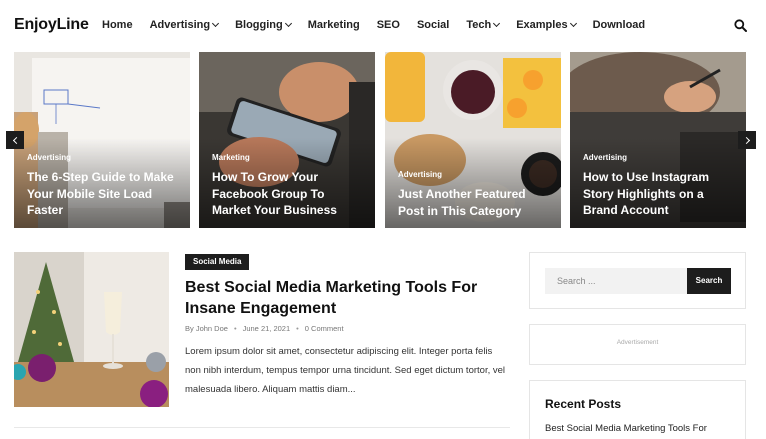 Image resolution: width=766 pixels, height=439 pixels. I want to click on nav-label: Download, so click(619, 25).